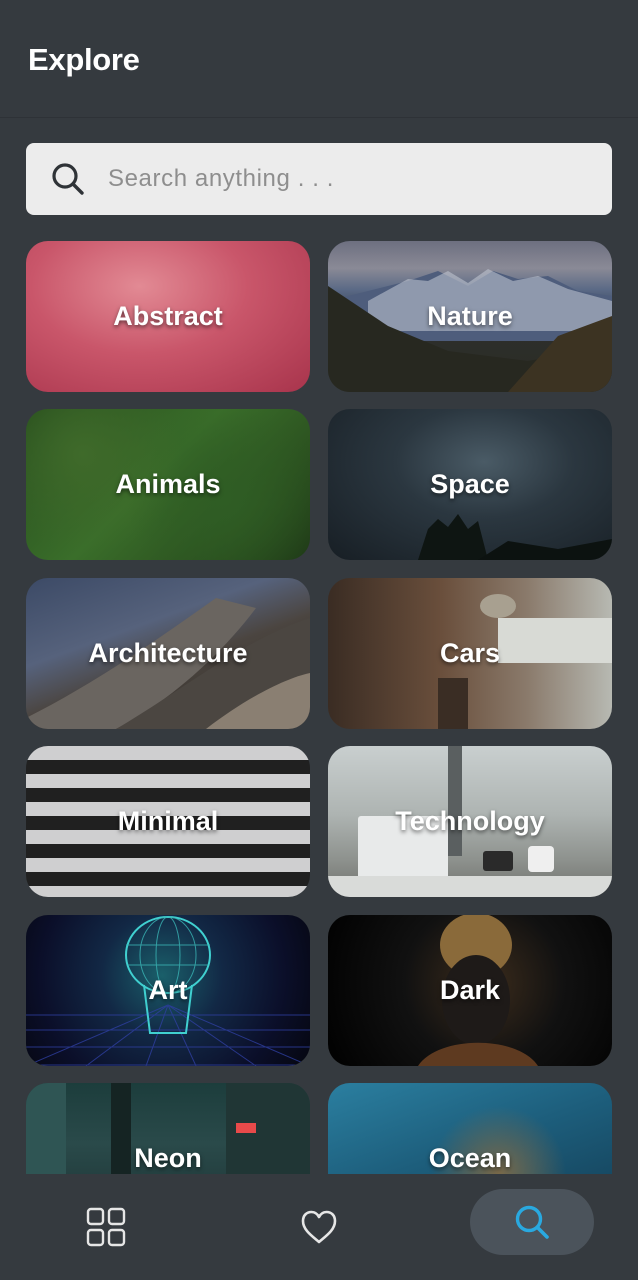 This screenshot has width=638, height=1280. I want to click on category-card-nature: Nature, so click(470, 316).